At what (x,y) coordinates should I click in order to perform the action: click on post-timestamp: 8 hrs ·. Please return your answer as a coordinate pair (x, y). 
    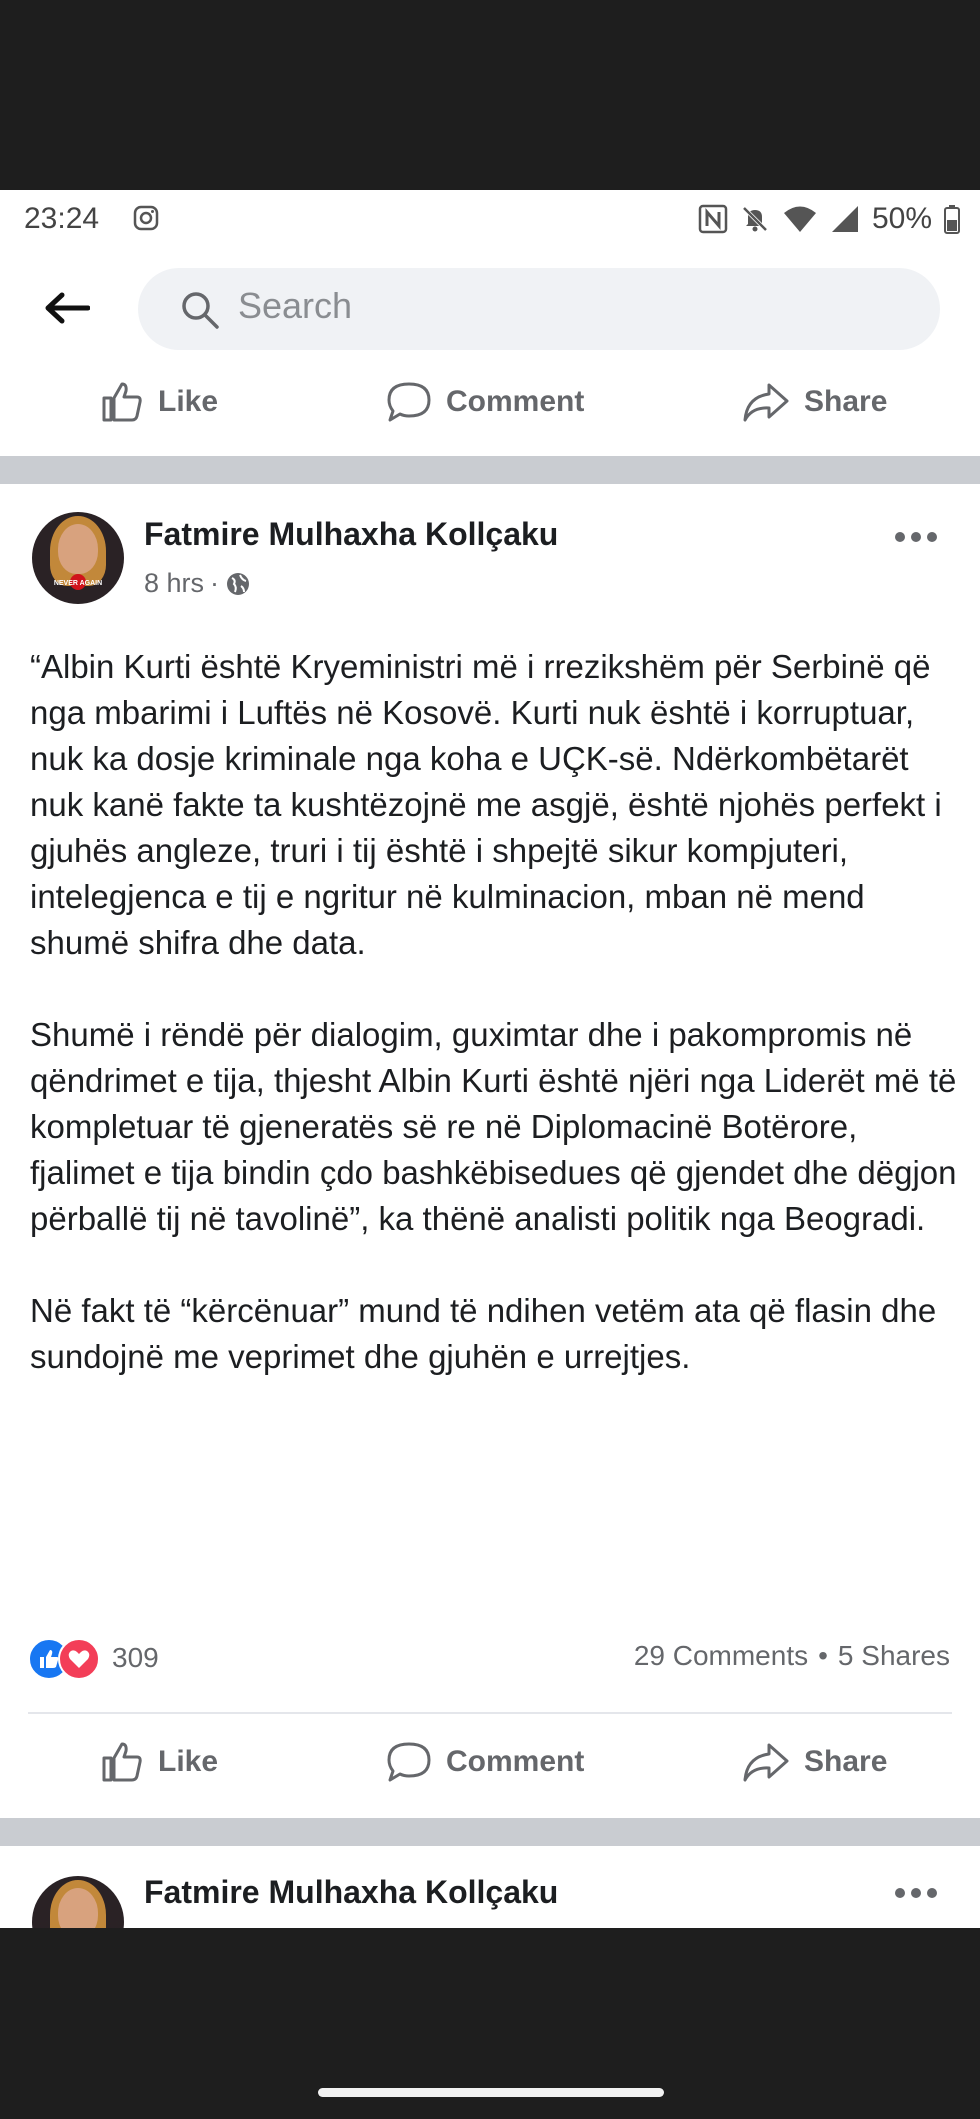
    Looking at the image, I should click on (197, 583).